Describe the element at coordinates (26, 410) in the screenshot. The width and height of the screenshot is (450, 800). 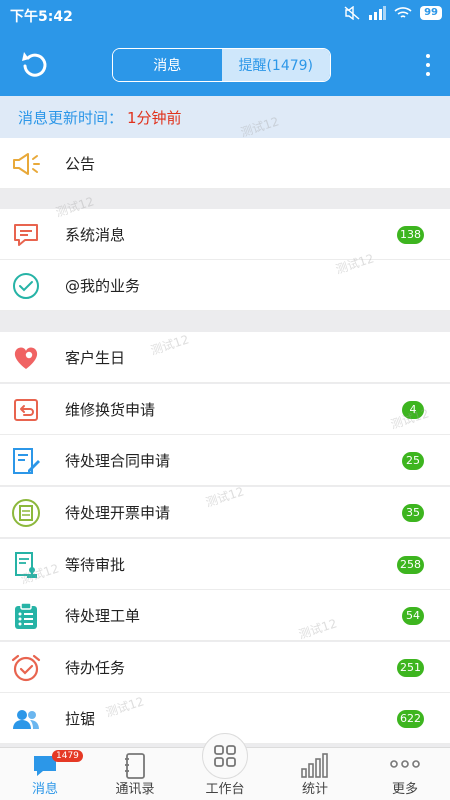
I see `return-box-icon` at that location.